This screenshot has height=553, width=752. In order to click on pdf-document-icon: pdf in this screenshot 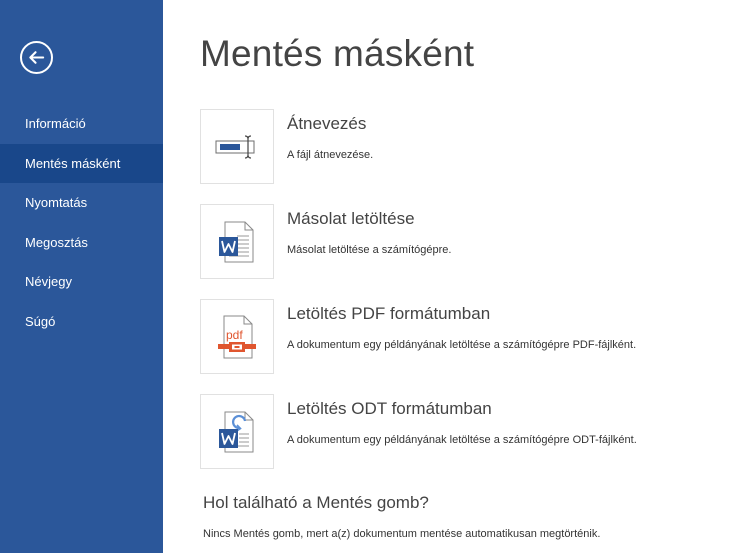, I will do `click(237, 336)`.